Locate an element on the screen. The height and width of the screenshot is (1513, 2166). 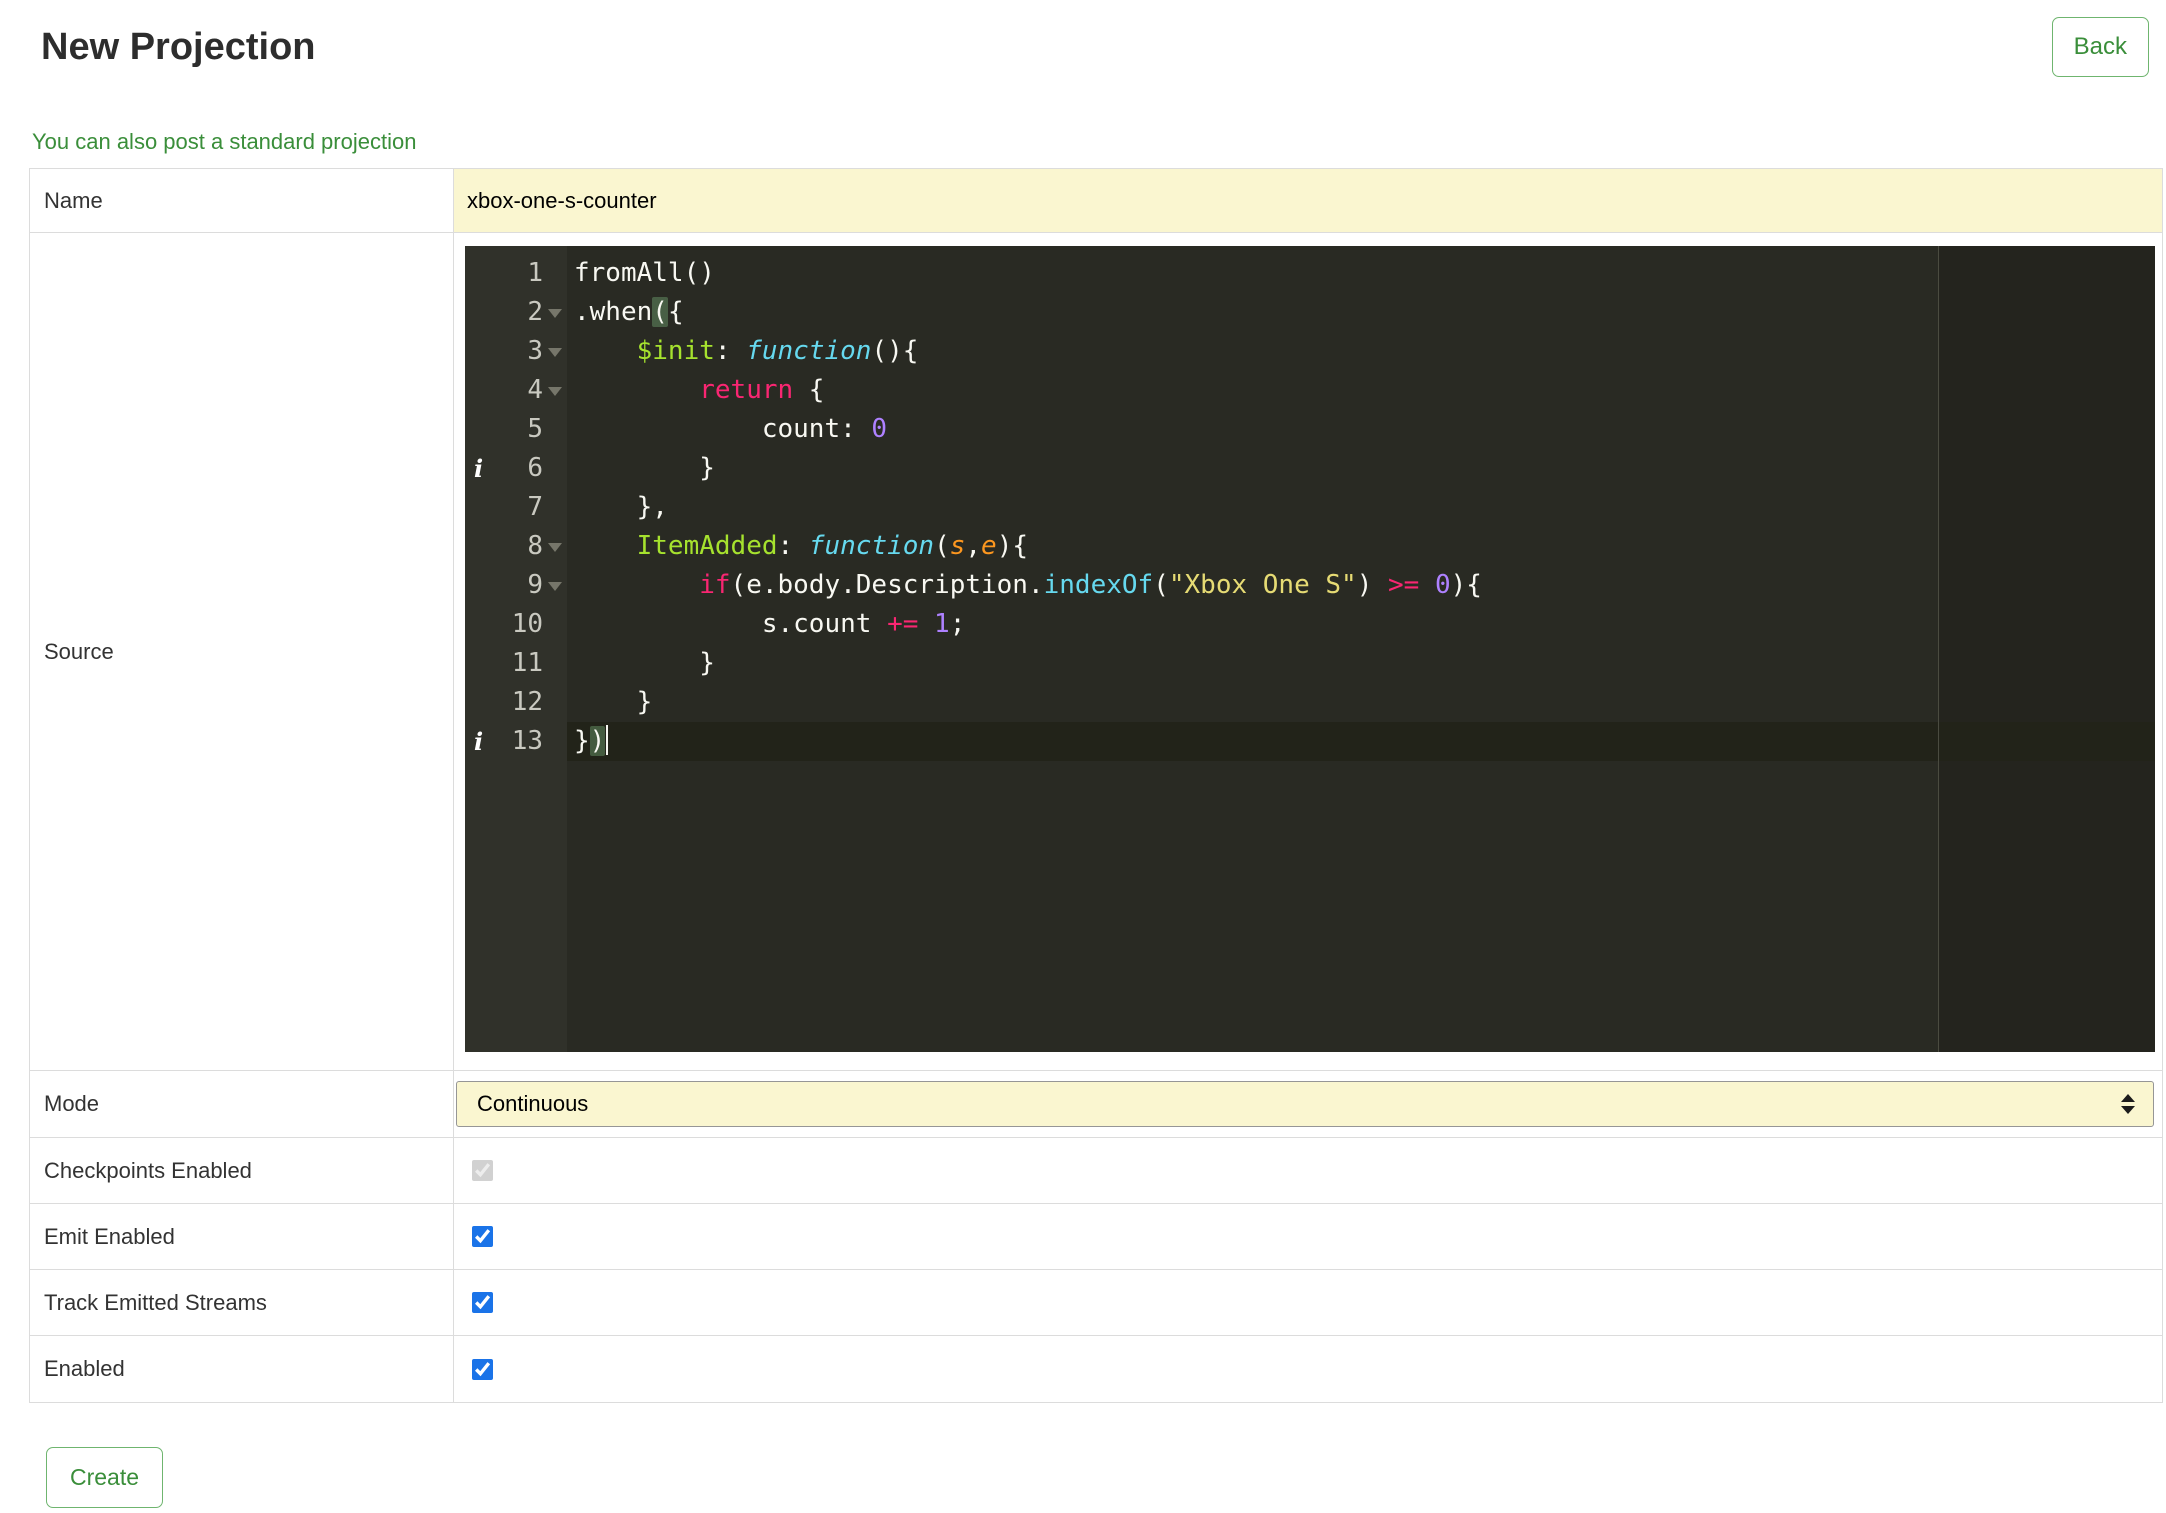
gutter-cell: 4 is located at coordinates (516, 390).